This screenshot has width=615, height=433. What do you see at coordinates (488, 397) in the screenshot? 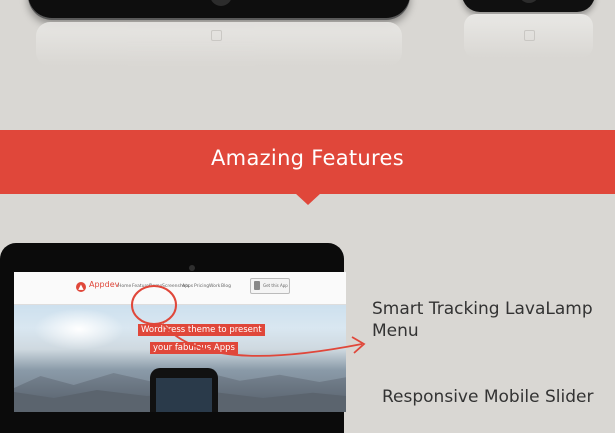
I see `feature-2: Responsive Mobile Slider` at bounding box center [488, 397].